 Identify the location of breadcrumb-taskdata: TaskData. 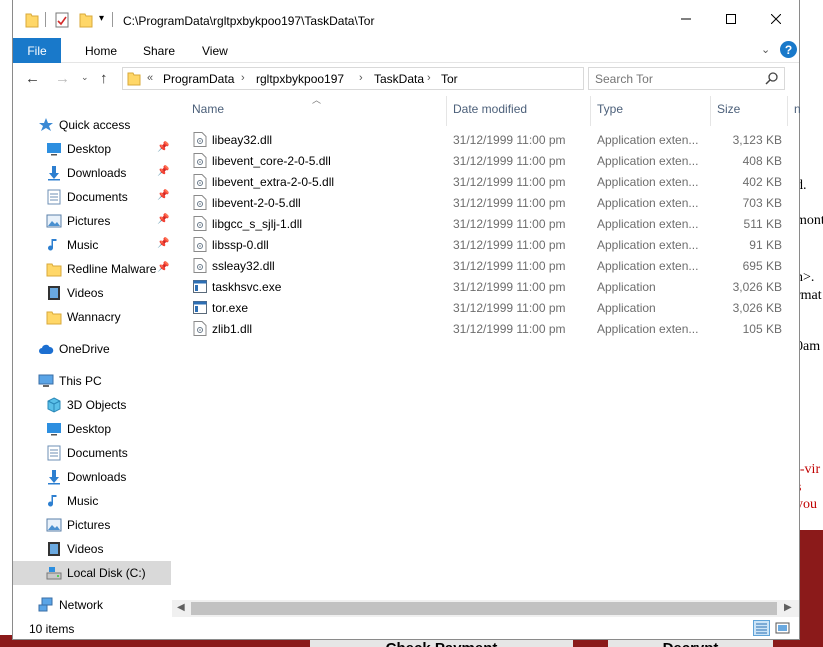
(399, 79).